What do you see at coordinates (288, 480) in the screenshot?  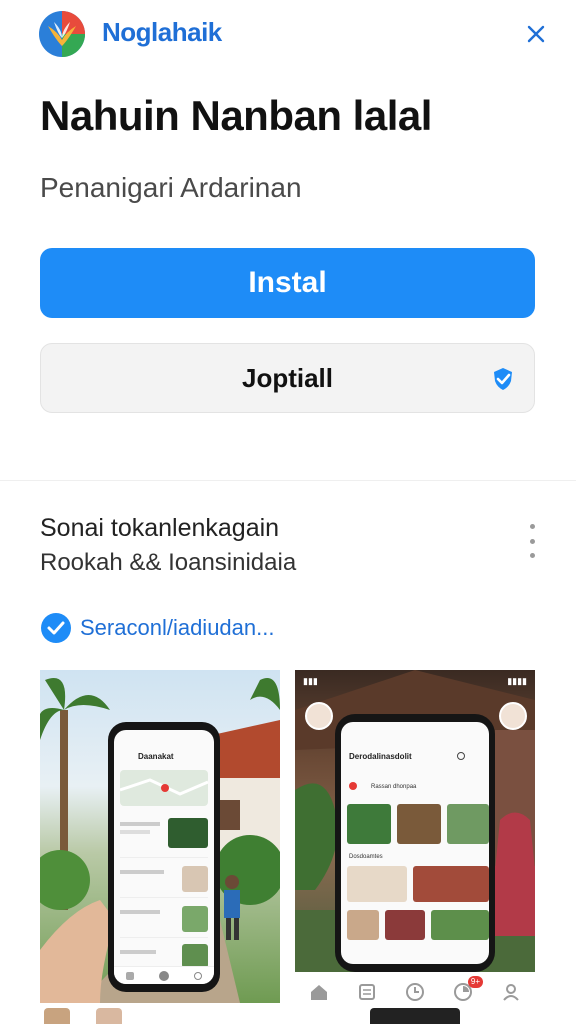 I see `section-divider` at bounding box center [288, 480].